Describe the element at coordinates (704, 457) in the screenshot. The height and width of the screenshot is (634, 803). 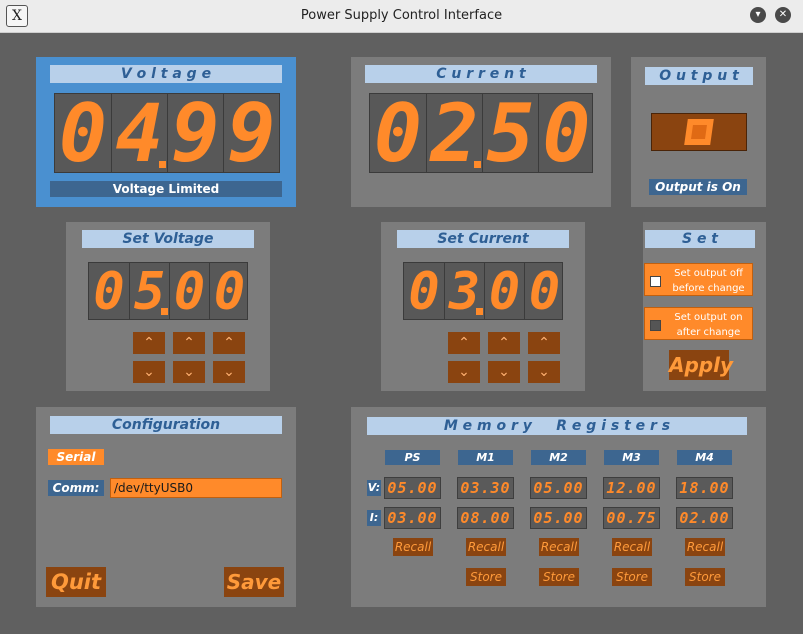
I see `register-header-m4: M4` at that location.